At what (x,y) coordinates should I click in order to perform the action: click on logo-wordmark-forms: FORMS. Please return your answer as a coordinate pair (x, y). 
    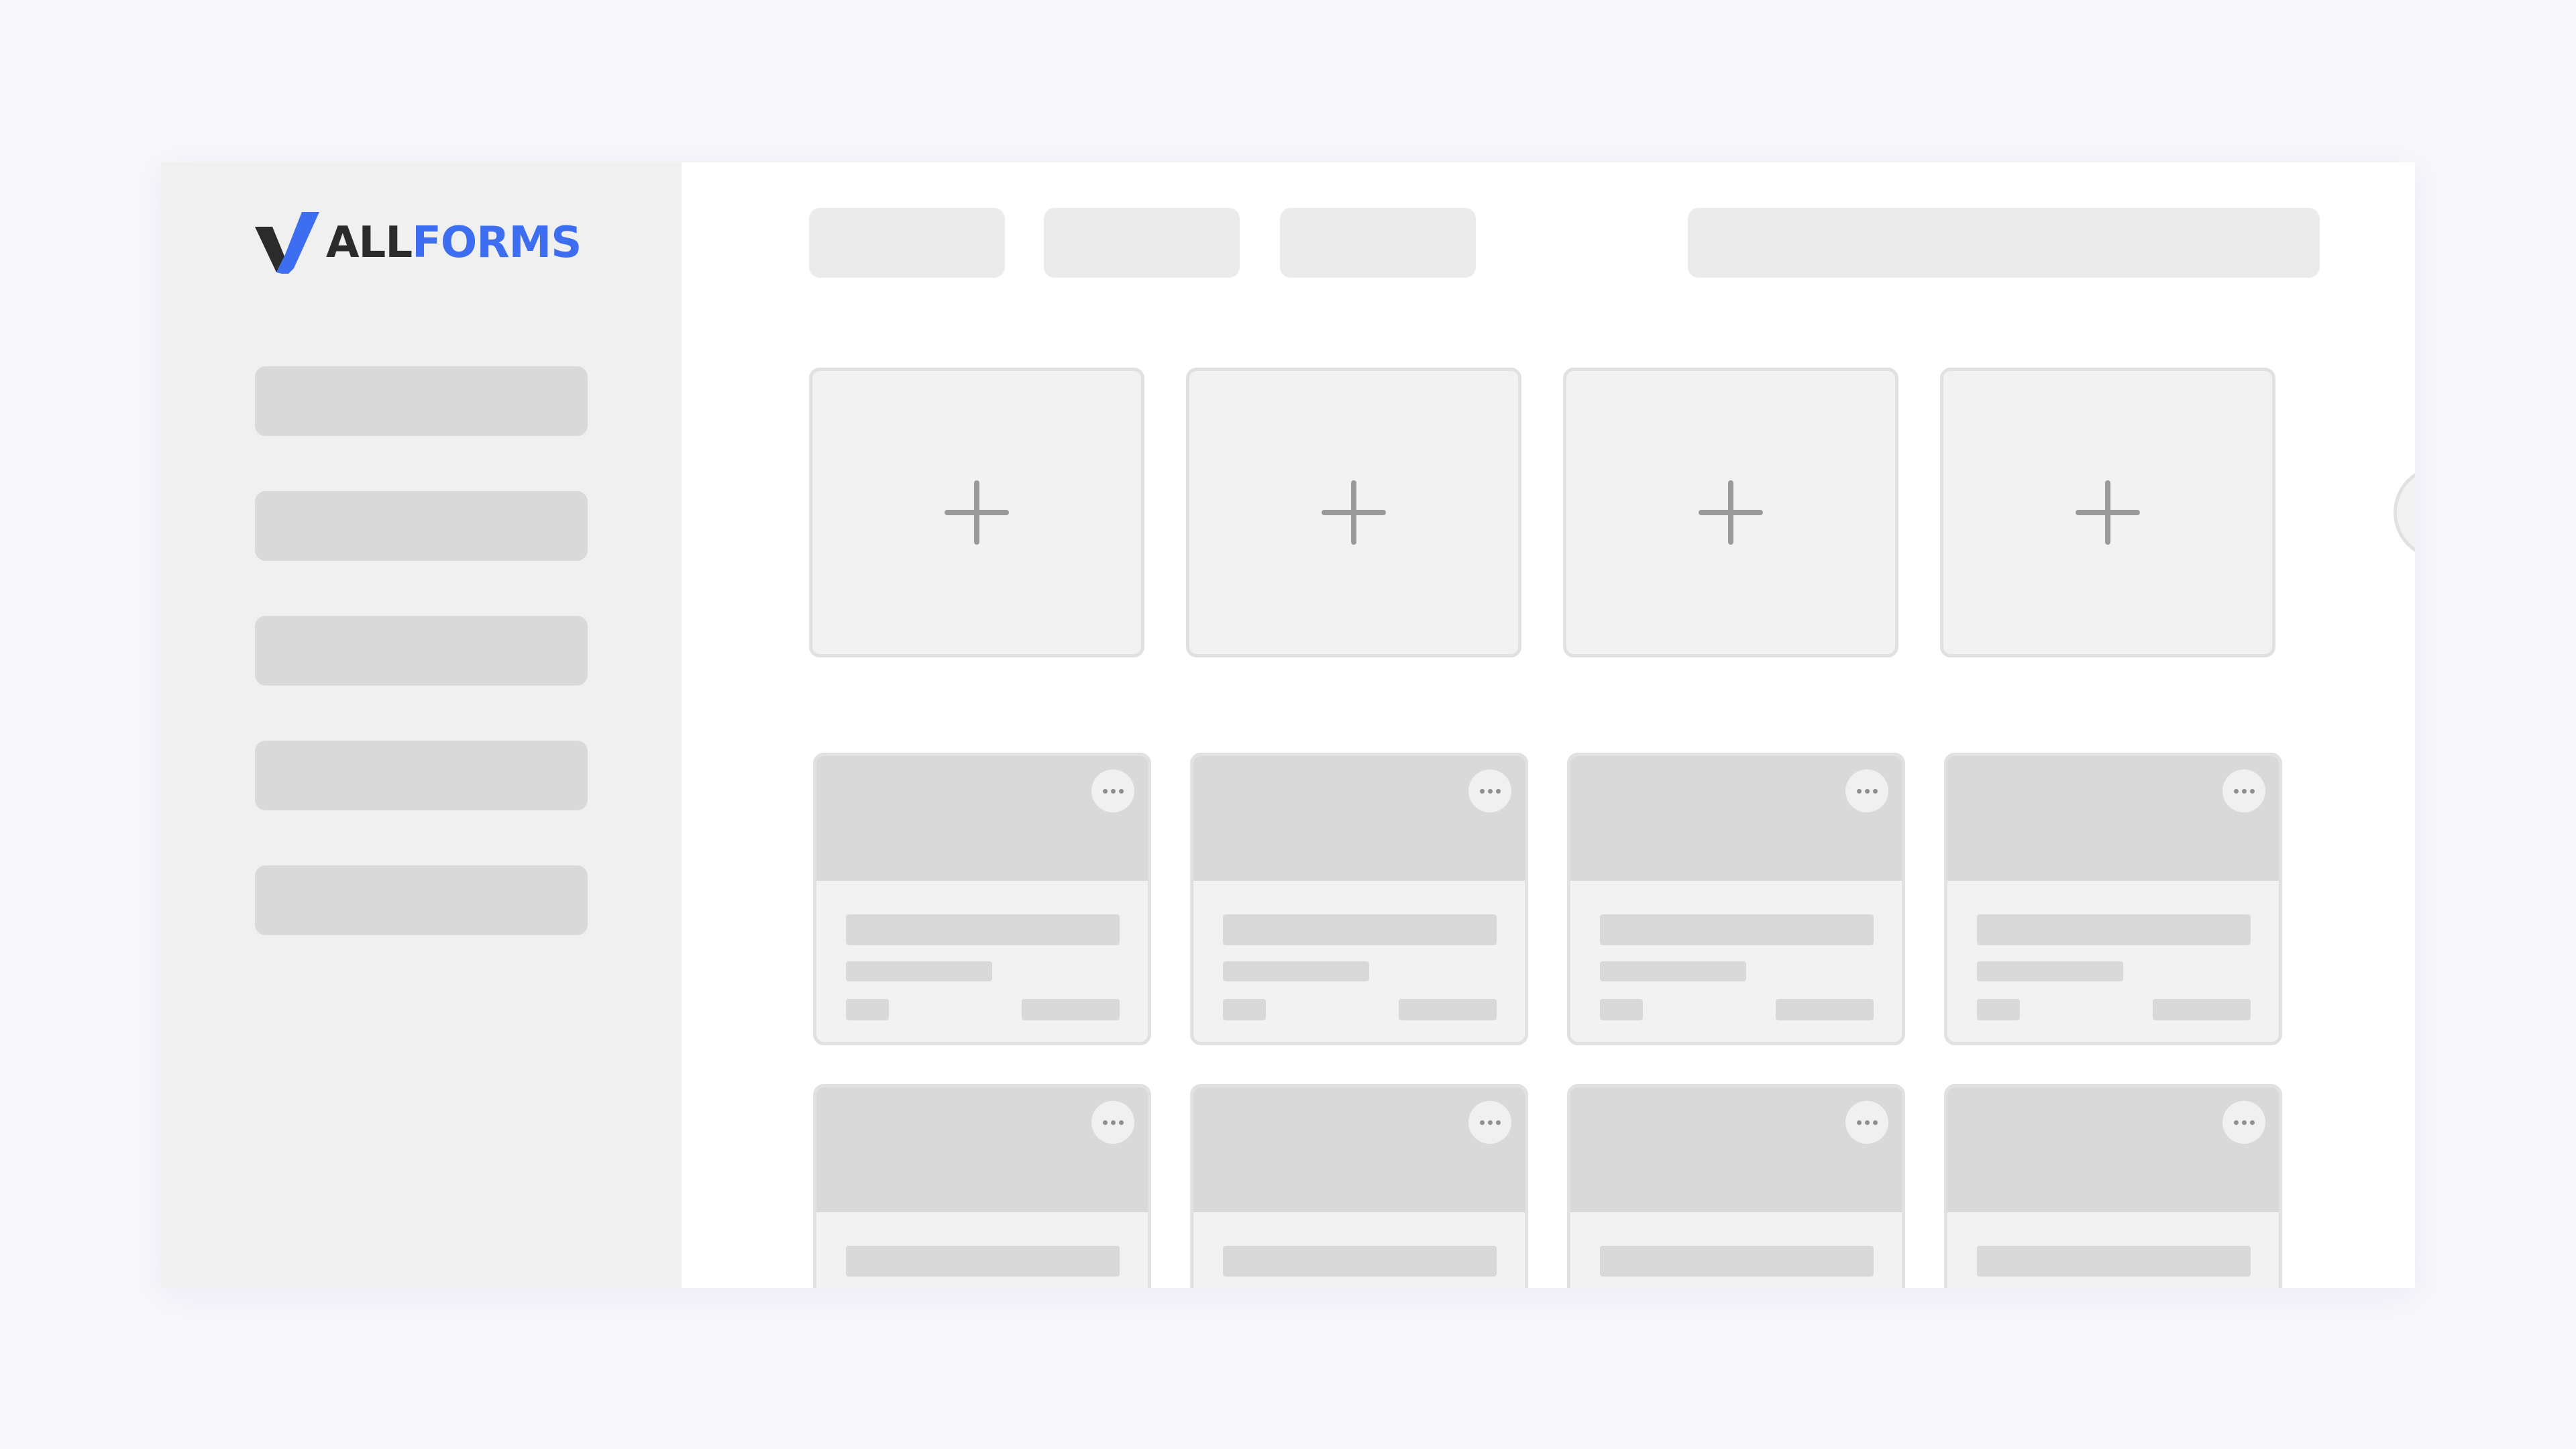
    Looking at the image, I should click on (497, 243).